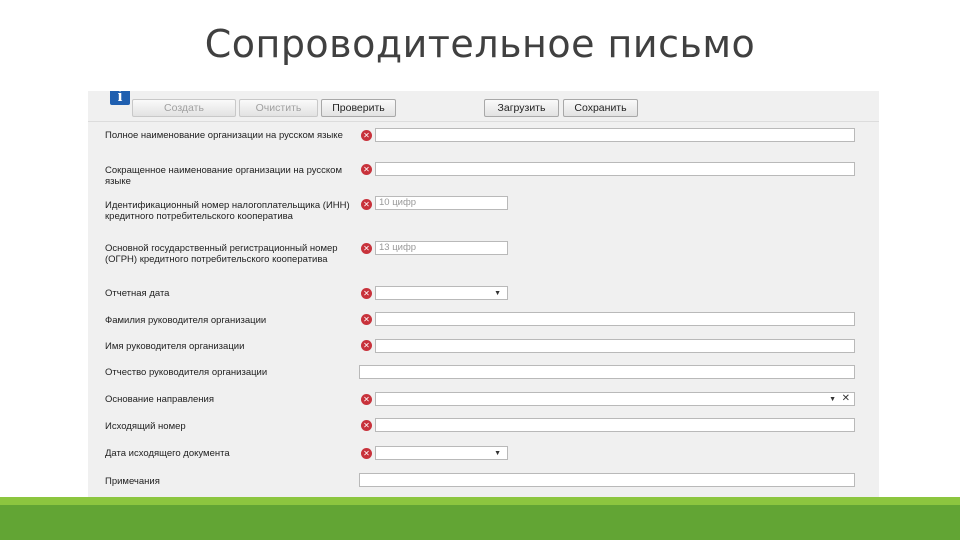 This screenshot has width=960, height=540. I want to click on last-name-label: Фамилия руководителя организации, so click(186, 320).